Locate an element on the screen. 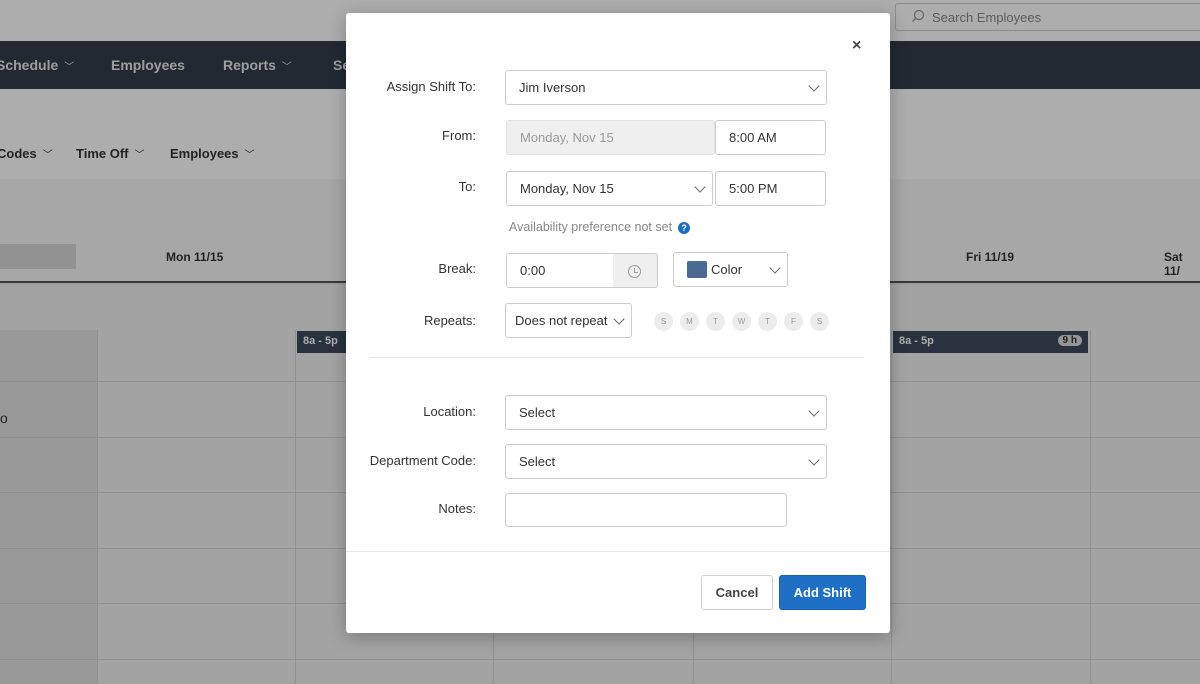 The height and width of the screenshot is (684, 1200). from-time-value: 8:00 AM is located at coordinates (753, 137).